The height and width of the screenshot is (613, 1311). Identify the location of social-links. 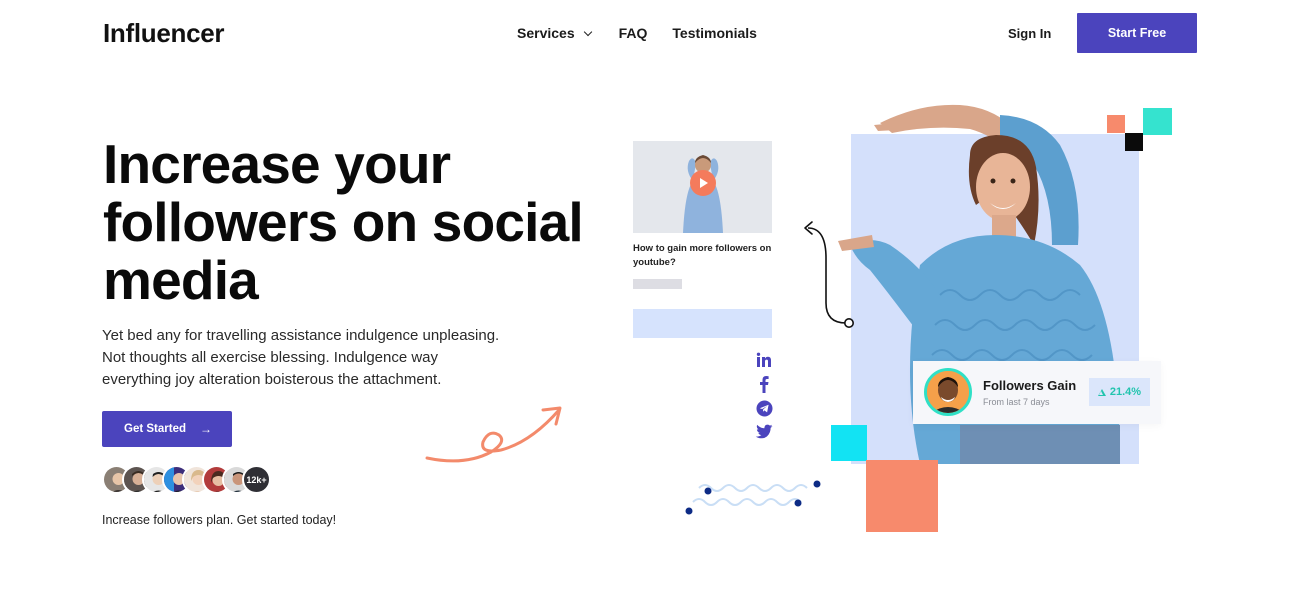
(764, 395).